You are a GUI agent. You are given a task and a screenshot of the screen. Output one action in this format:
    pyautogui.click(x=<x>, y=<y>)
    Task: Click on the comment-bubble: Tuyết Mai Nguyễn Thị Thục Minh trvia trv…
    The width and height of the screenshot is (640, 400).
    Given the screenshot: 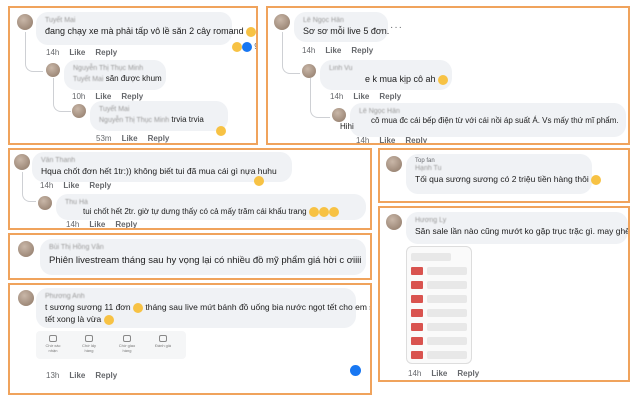 What is the action you would take?
    pyautogui.click(x=159, y=116)
    